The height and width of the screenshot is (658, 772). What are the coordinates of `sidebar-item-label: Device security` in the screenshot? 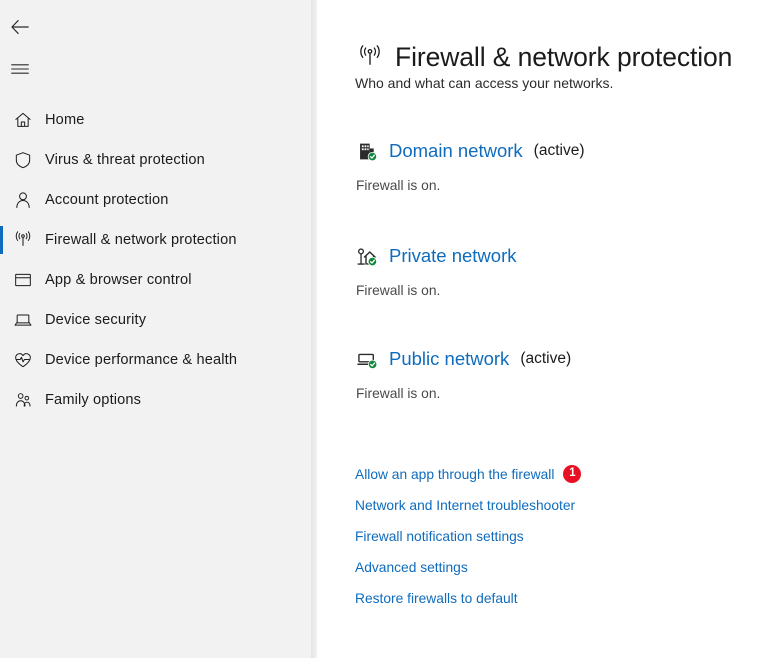 It's located at (96, 320).